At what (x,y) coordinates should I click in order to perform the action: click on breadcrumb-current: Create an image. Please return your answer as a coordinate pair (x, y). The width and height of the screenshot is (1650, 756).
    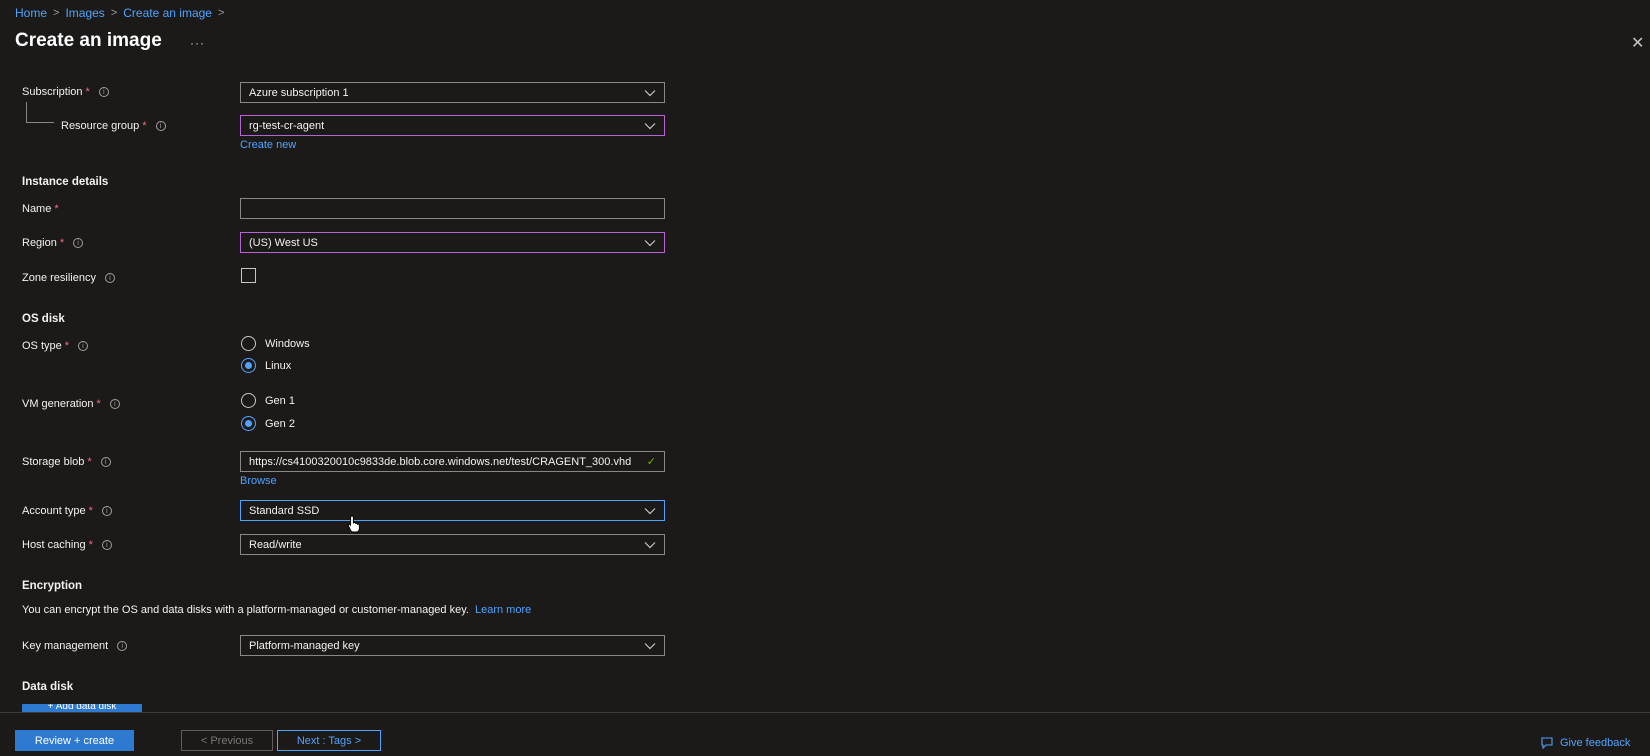
    Looking at the image, I should click on (167, 13).